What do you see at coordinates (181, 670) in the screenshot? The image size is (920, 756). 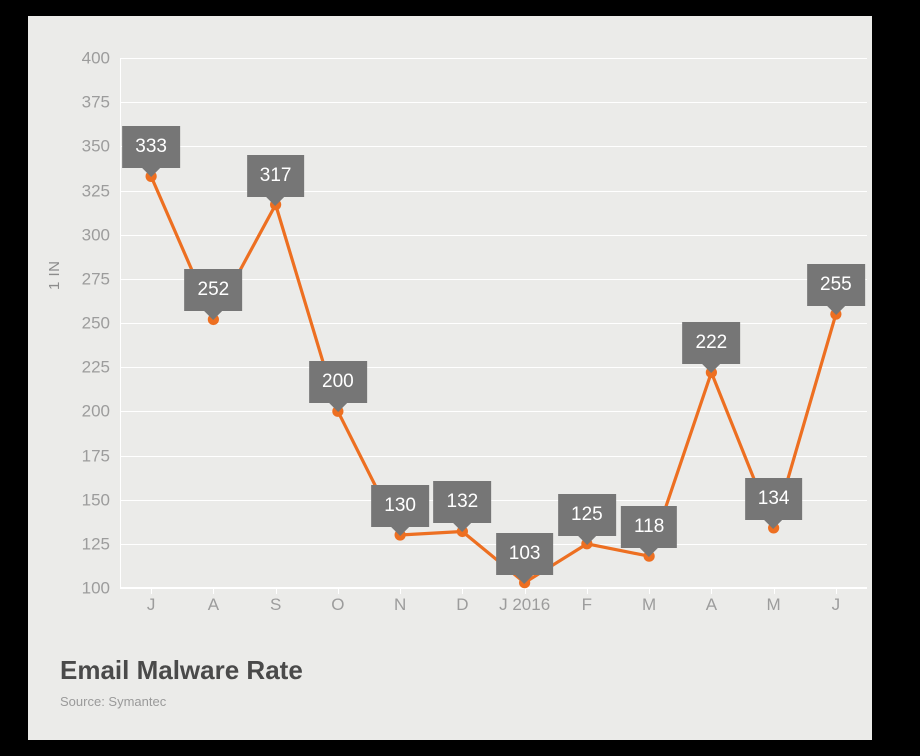 I see `chart-title: Email Malware Rate` at bounding box center [181, 670].